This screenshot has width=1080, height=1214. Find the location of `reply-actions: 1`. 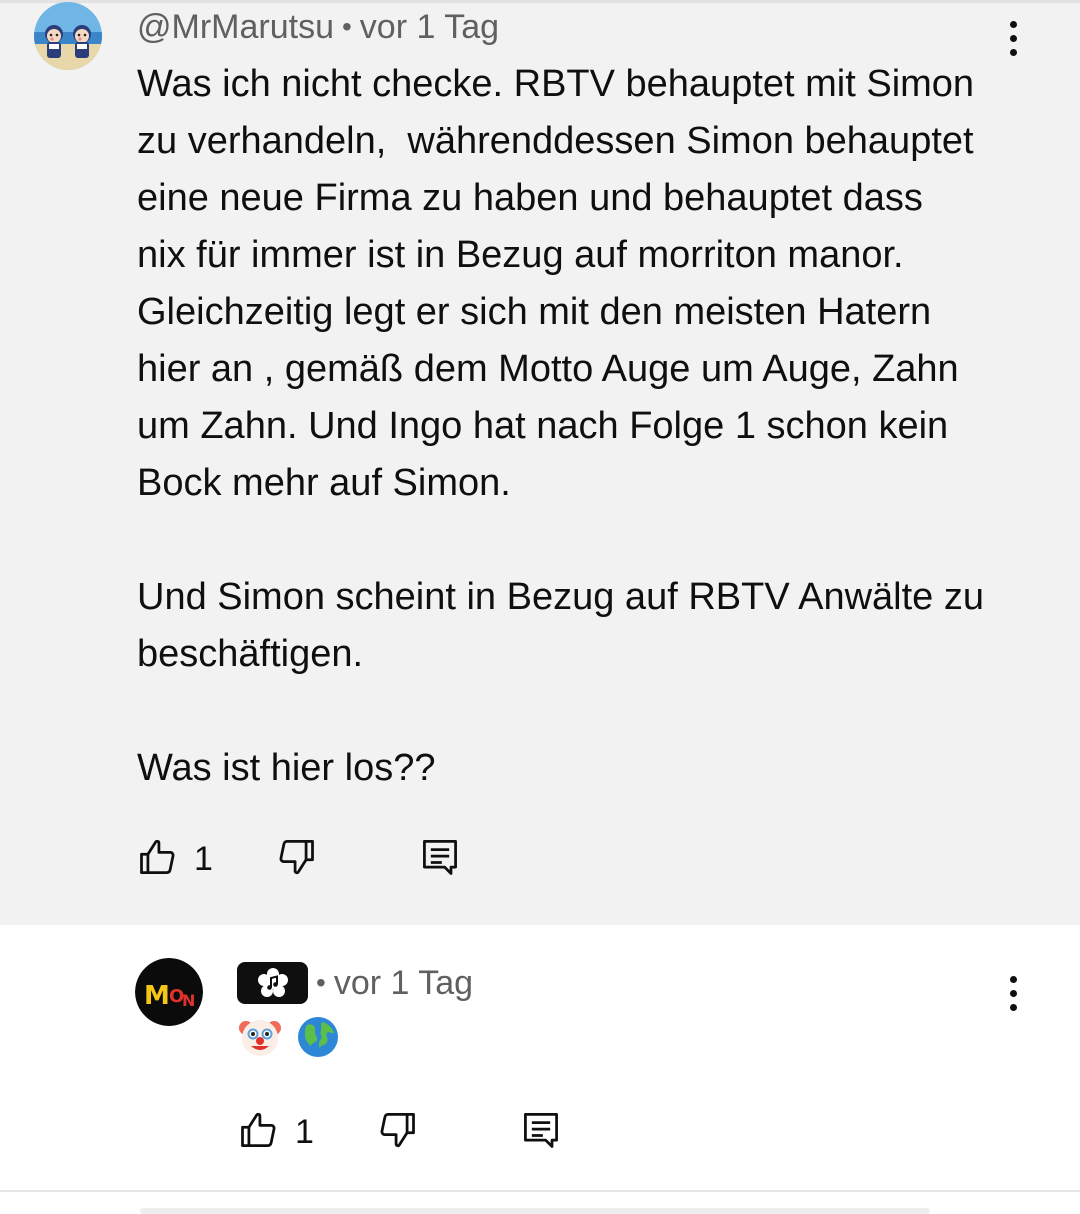

reply-actions: 1 is located at coordinates (400, 1132).